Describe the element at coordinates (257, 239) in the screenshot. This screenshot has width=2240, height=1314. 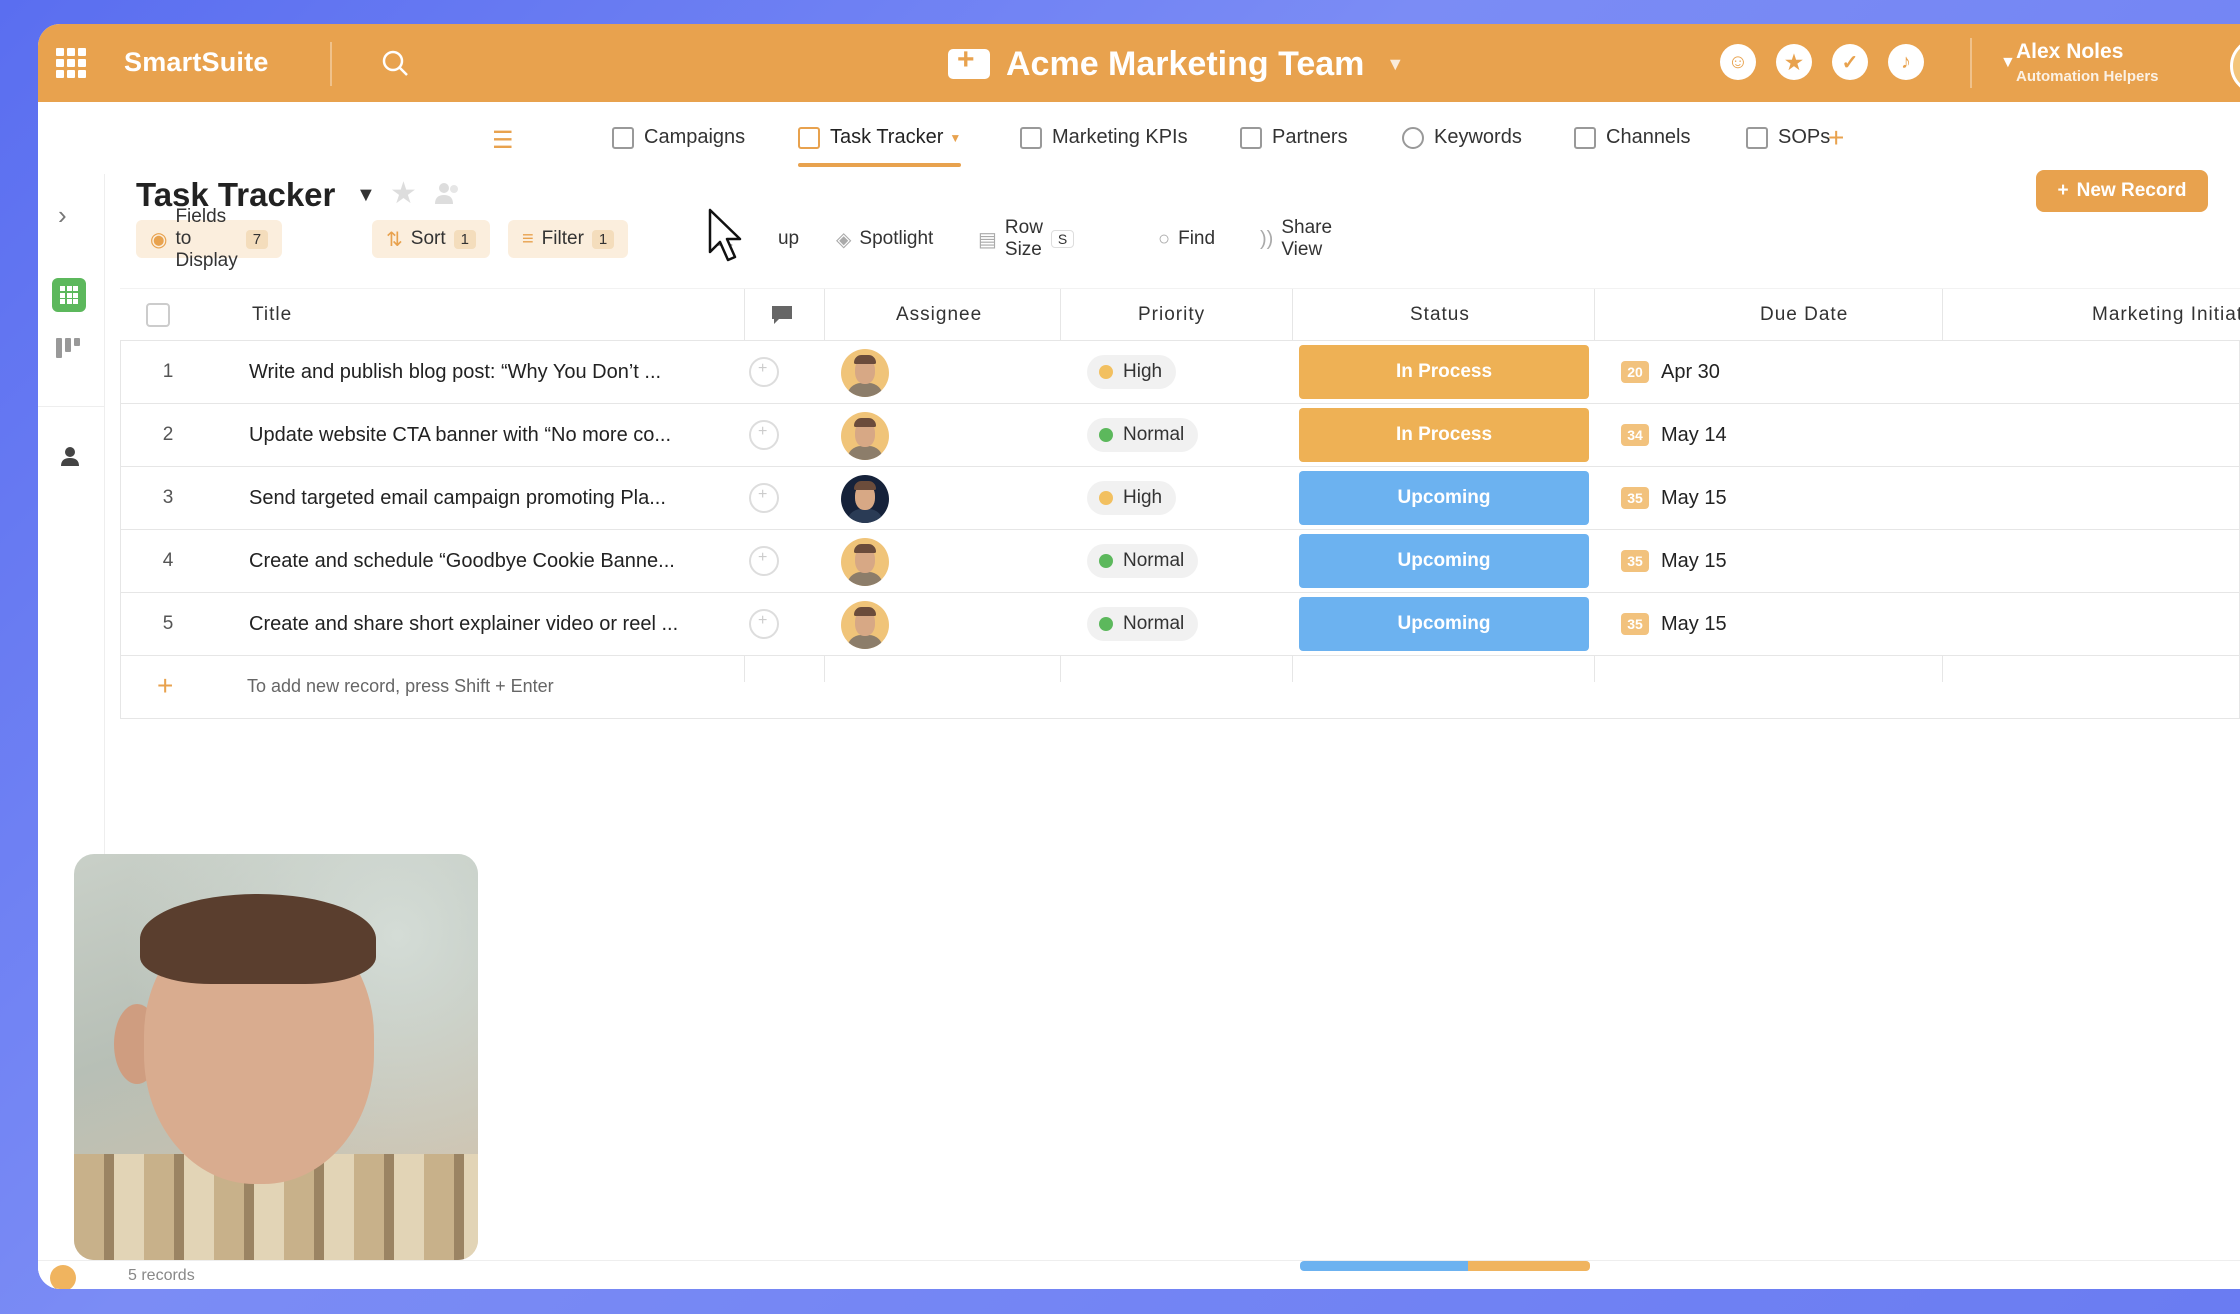
I see `count-badge: 7` at that location.